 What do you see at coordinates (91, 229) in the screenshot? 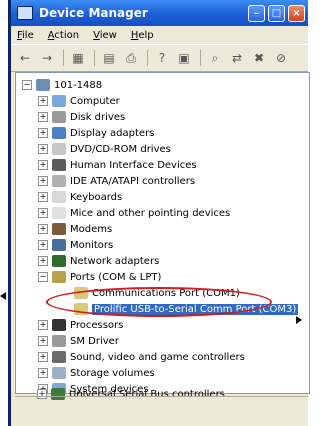
I see `tree-node-label: Modems` at bounding box center [91, 229].